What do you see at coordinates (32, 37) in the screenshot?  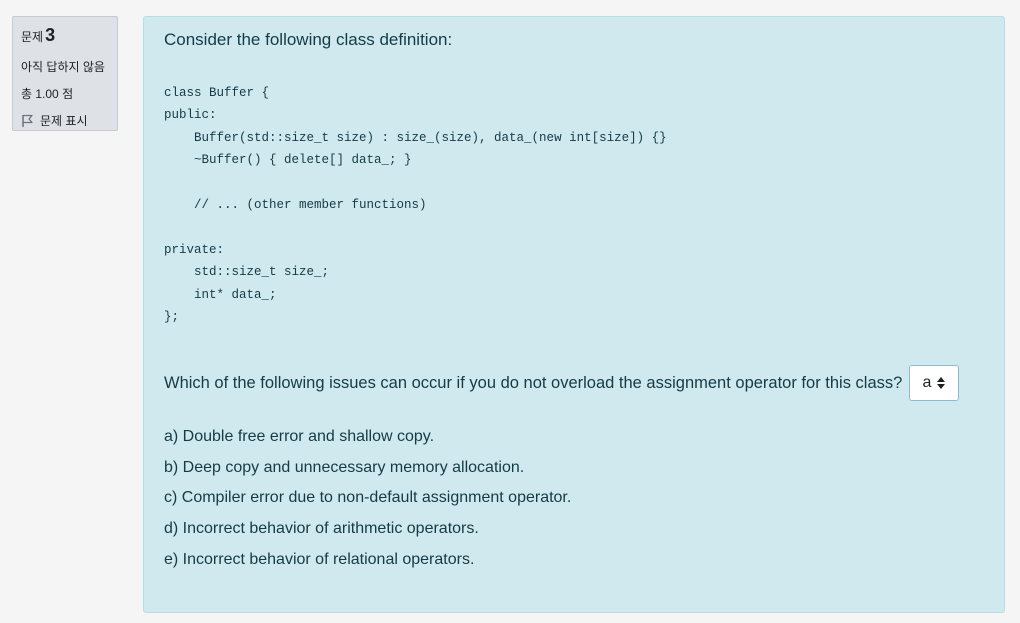 I see `question-label: 문제` at bounding box center [32, 37].